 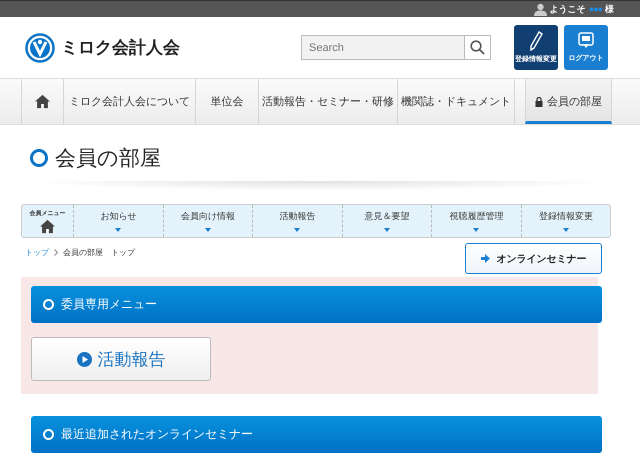 What do you see at coordinates (387, 221) in the screenshot?
I see `member-menu-item: 意見＆要望` at bounding box center [387, 221].